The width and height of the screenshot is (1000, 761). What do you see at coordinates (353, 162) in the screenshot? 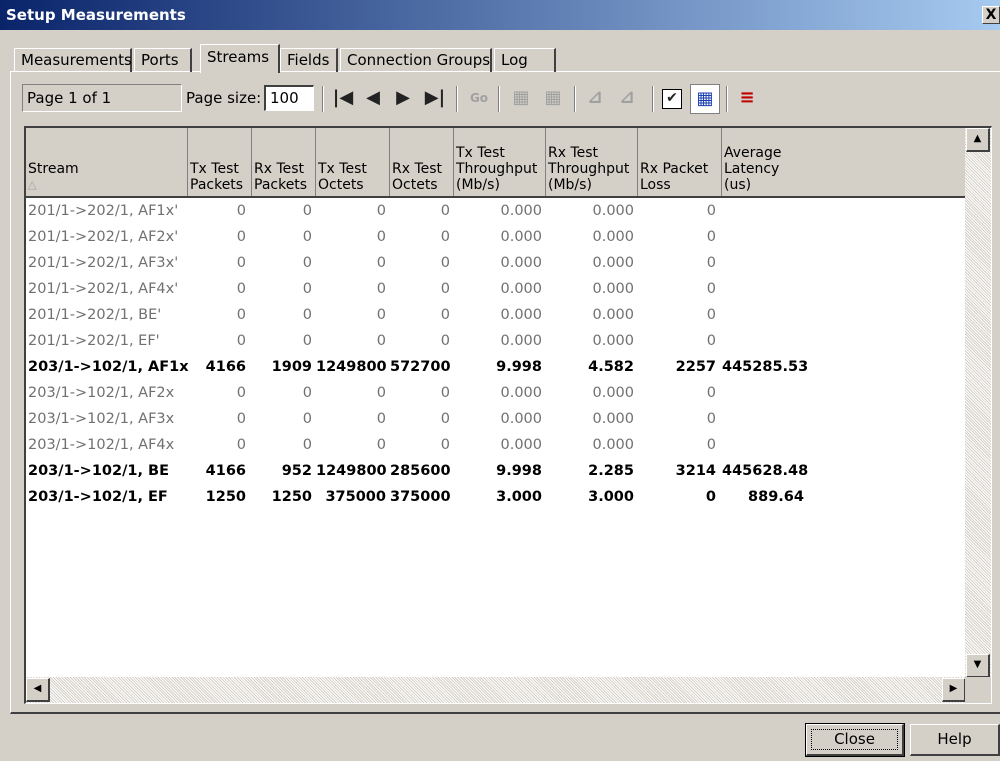
I see `column-header-tx-octets: Tx Test Octets` at bounding box center [353, 162].